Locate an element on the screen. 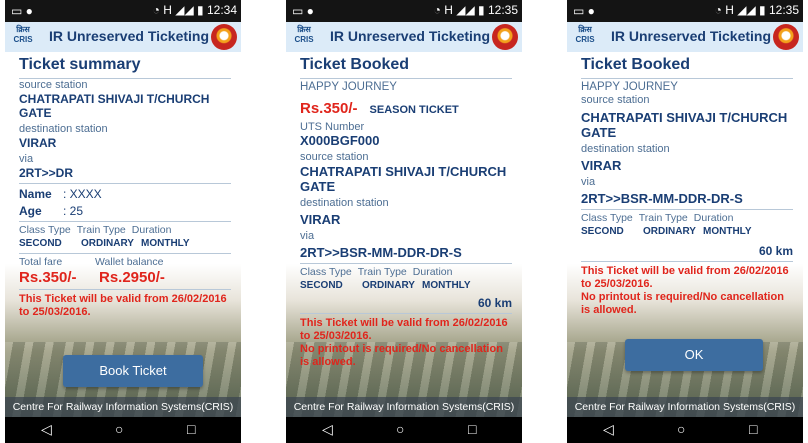 This screenshot has height=443, width=808. uts-number-value: X000BGF000 is located at coordinates (340, 140).